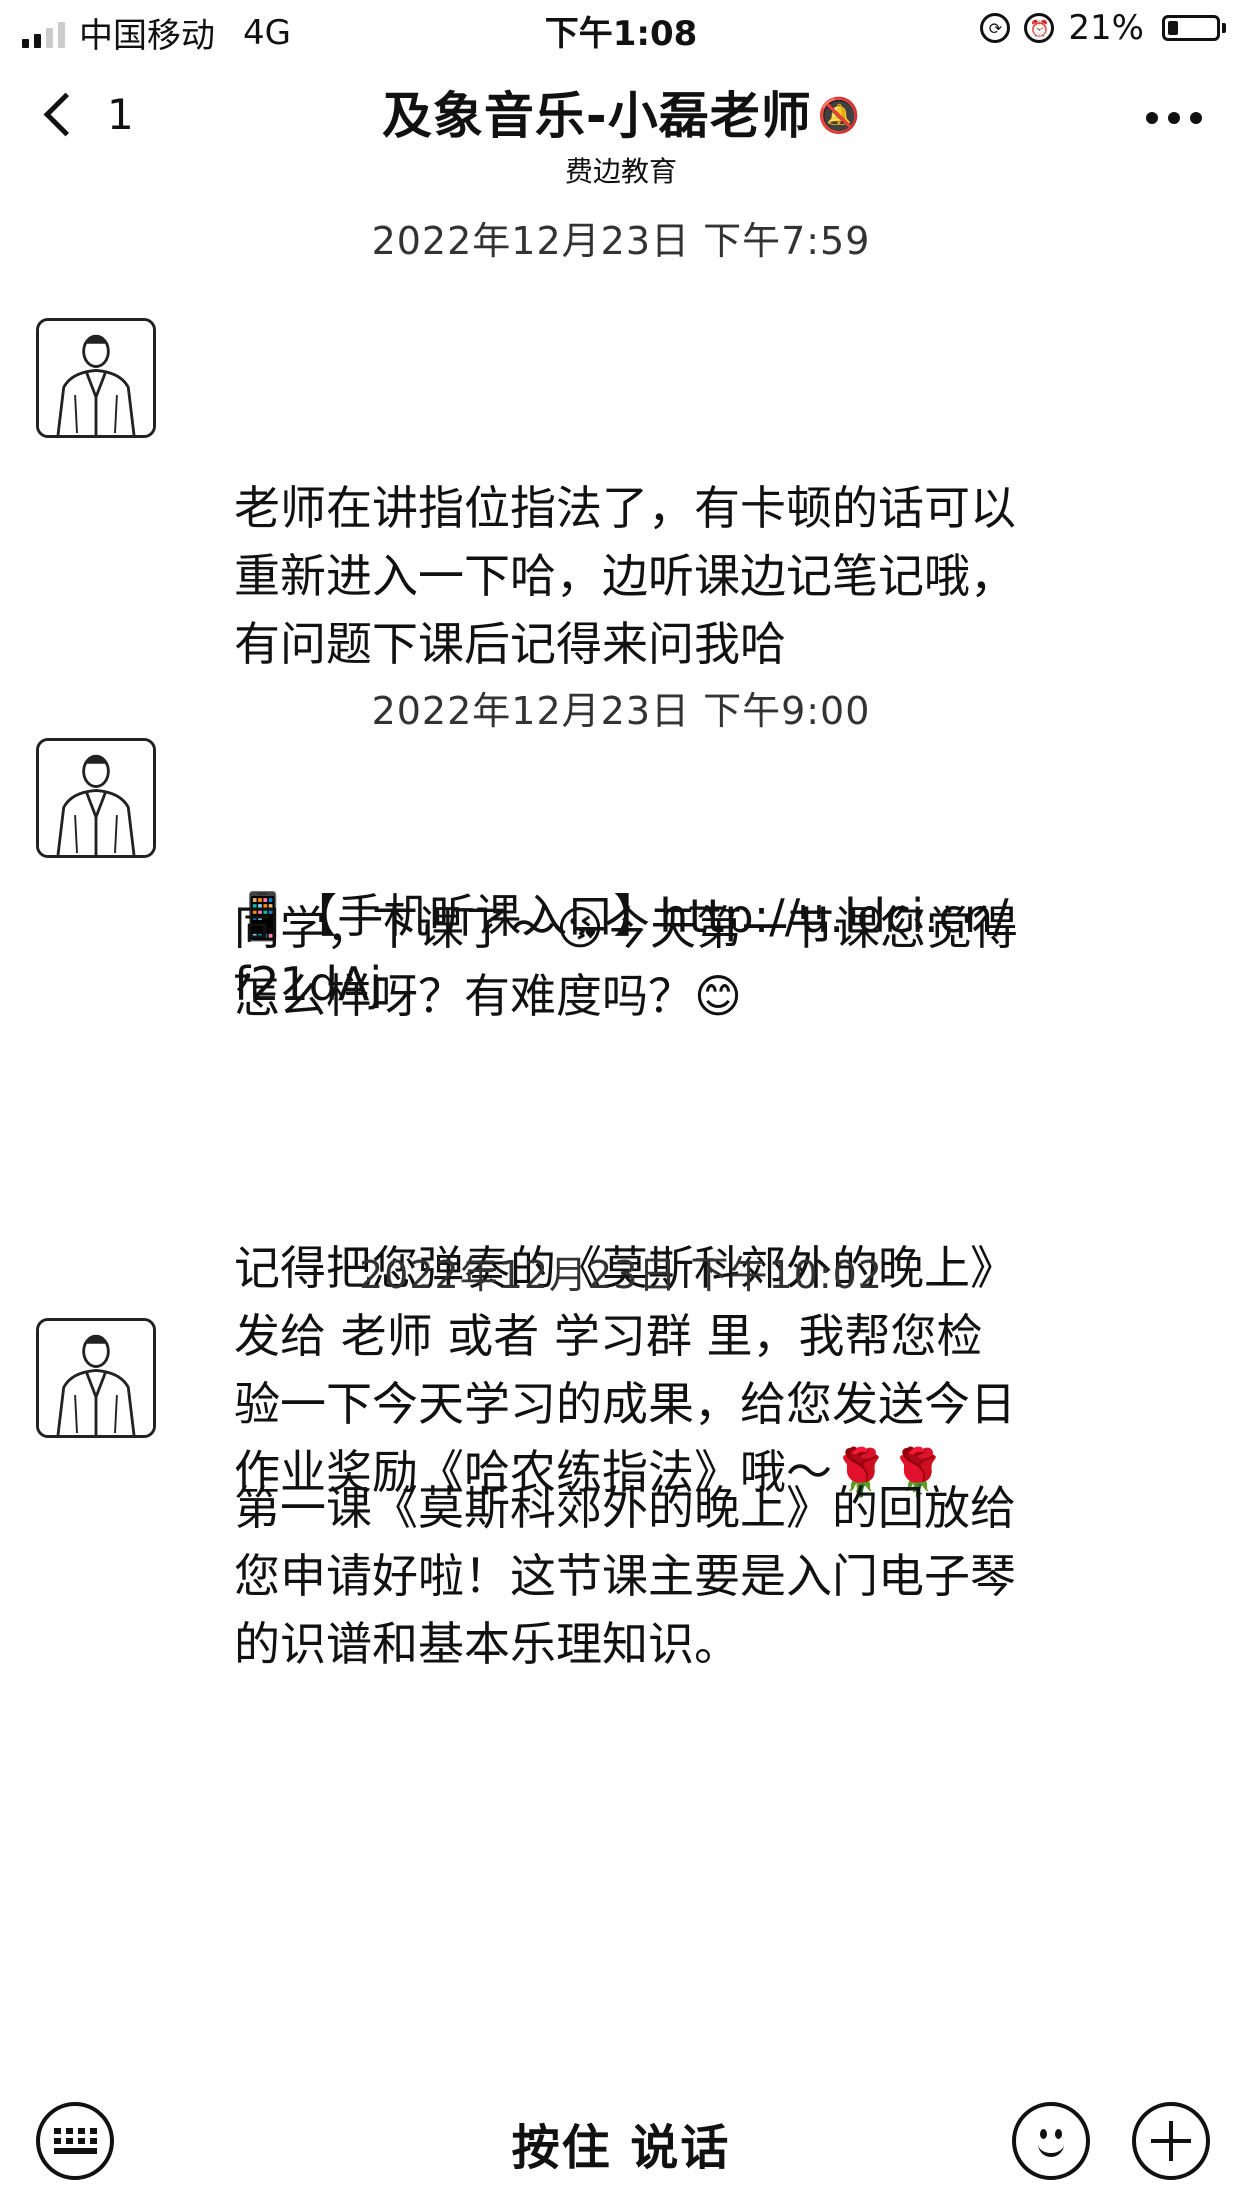  I want to click on message-timestamp: 2022年12月23日 下午10:02, so click(620, 1275).